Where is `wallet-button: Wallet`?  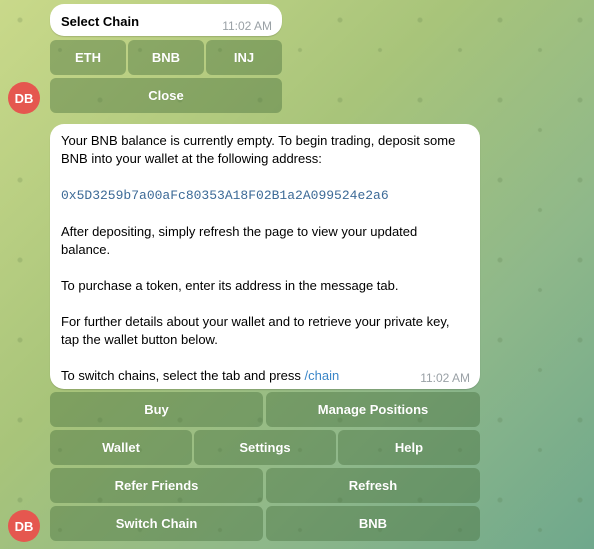 wallet-button: Wallet is located at coordinates (121, 447).